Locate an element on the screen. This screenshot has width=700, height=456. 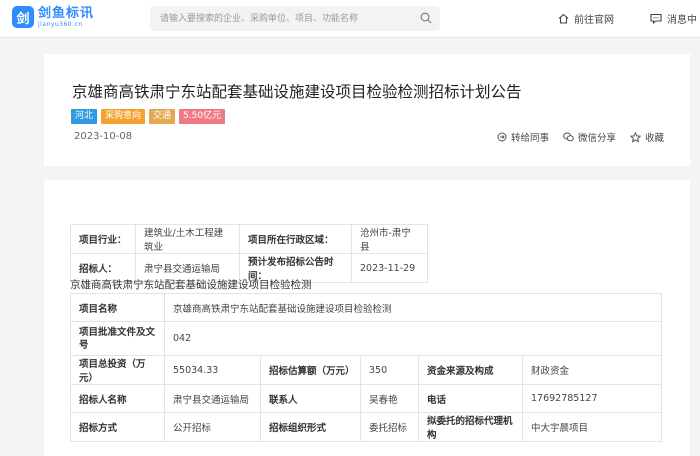
logo-name: 剑鱼标讯 is located at coordinates (66, 13).